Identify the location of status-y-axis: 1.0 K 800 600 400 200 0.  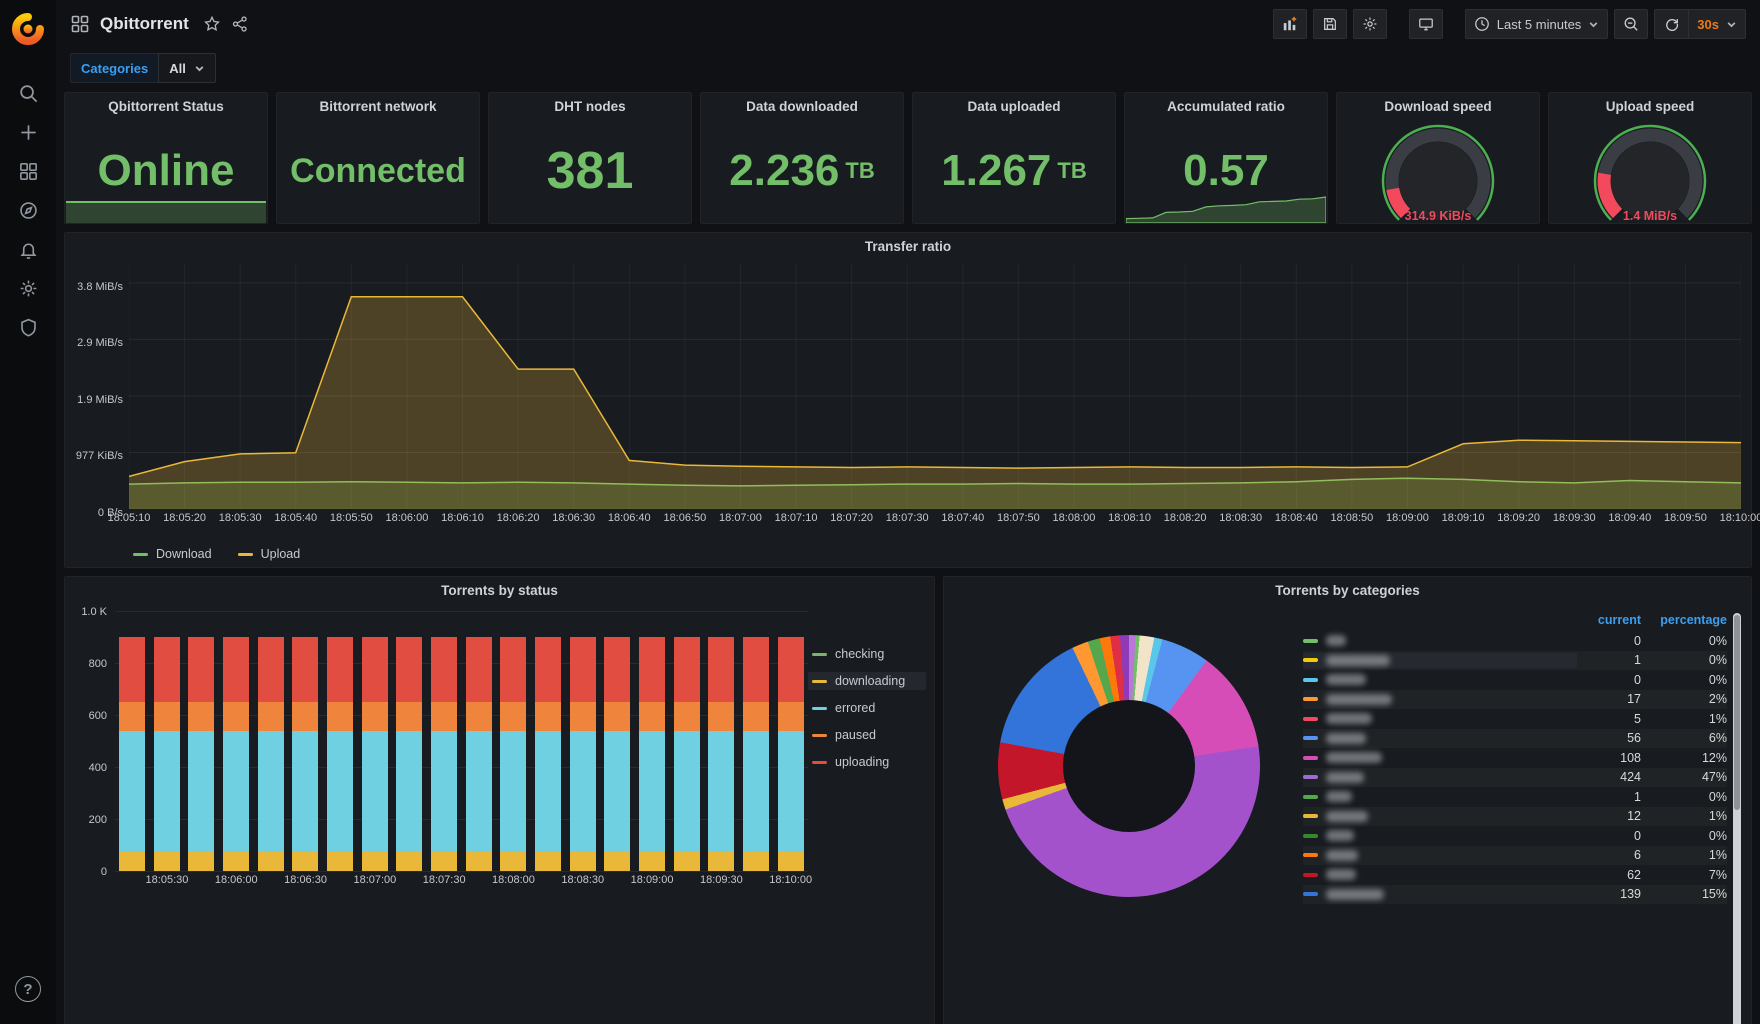
(93, 742).